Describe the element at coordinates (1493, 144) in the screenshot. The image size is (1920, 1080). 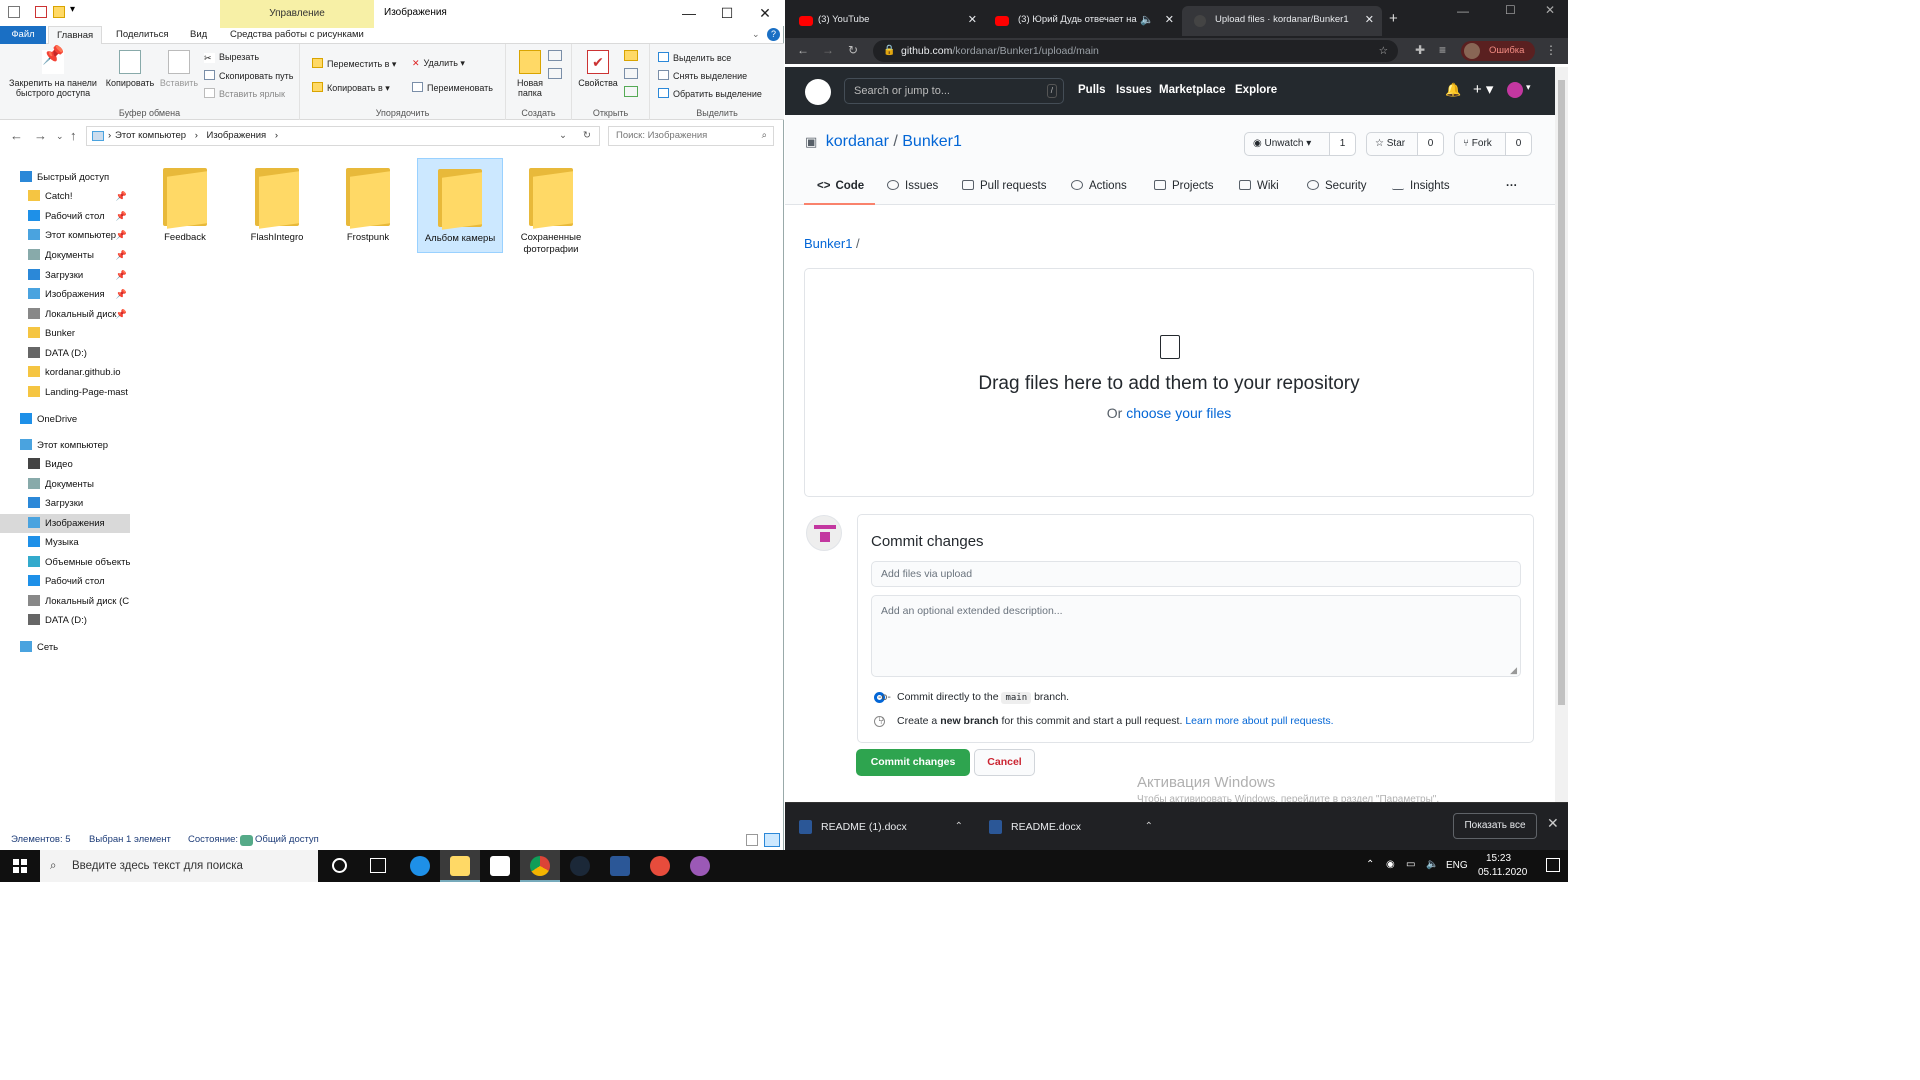
I see `fork-button: ⑂ Fork 0` at that location.